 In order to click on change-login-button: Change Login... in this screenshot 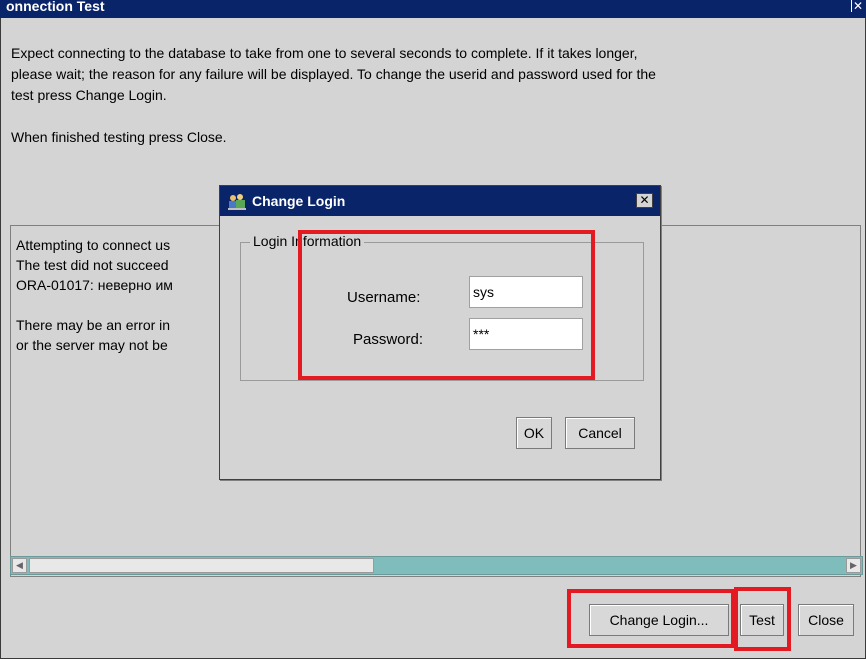, I will do `click(659, 620)`.